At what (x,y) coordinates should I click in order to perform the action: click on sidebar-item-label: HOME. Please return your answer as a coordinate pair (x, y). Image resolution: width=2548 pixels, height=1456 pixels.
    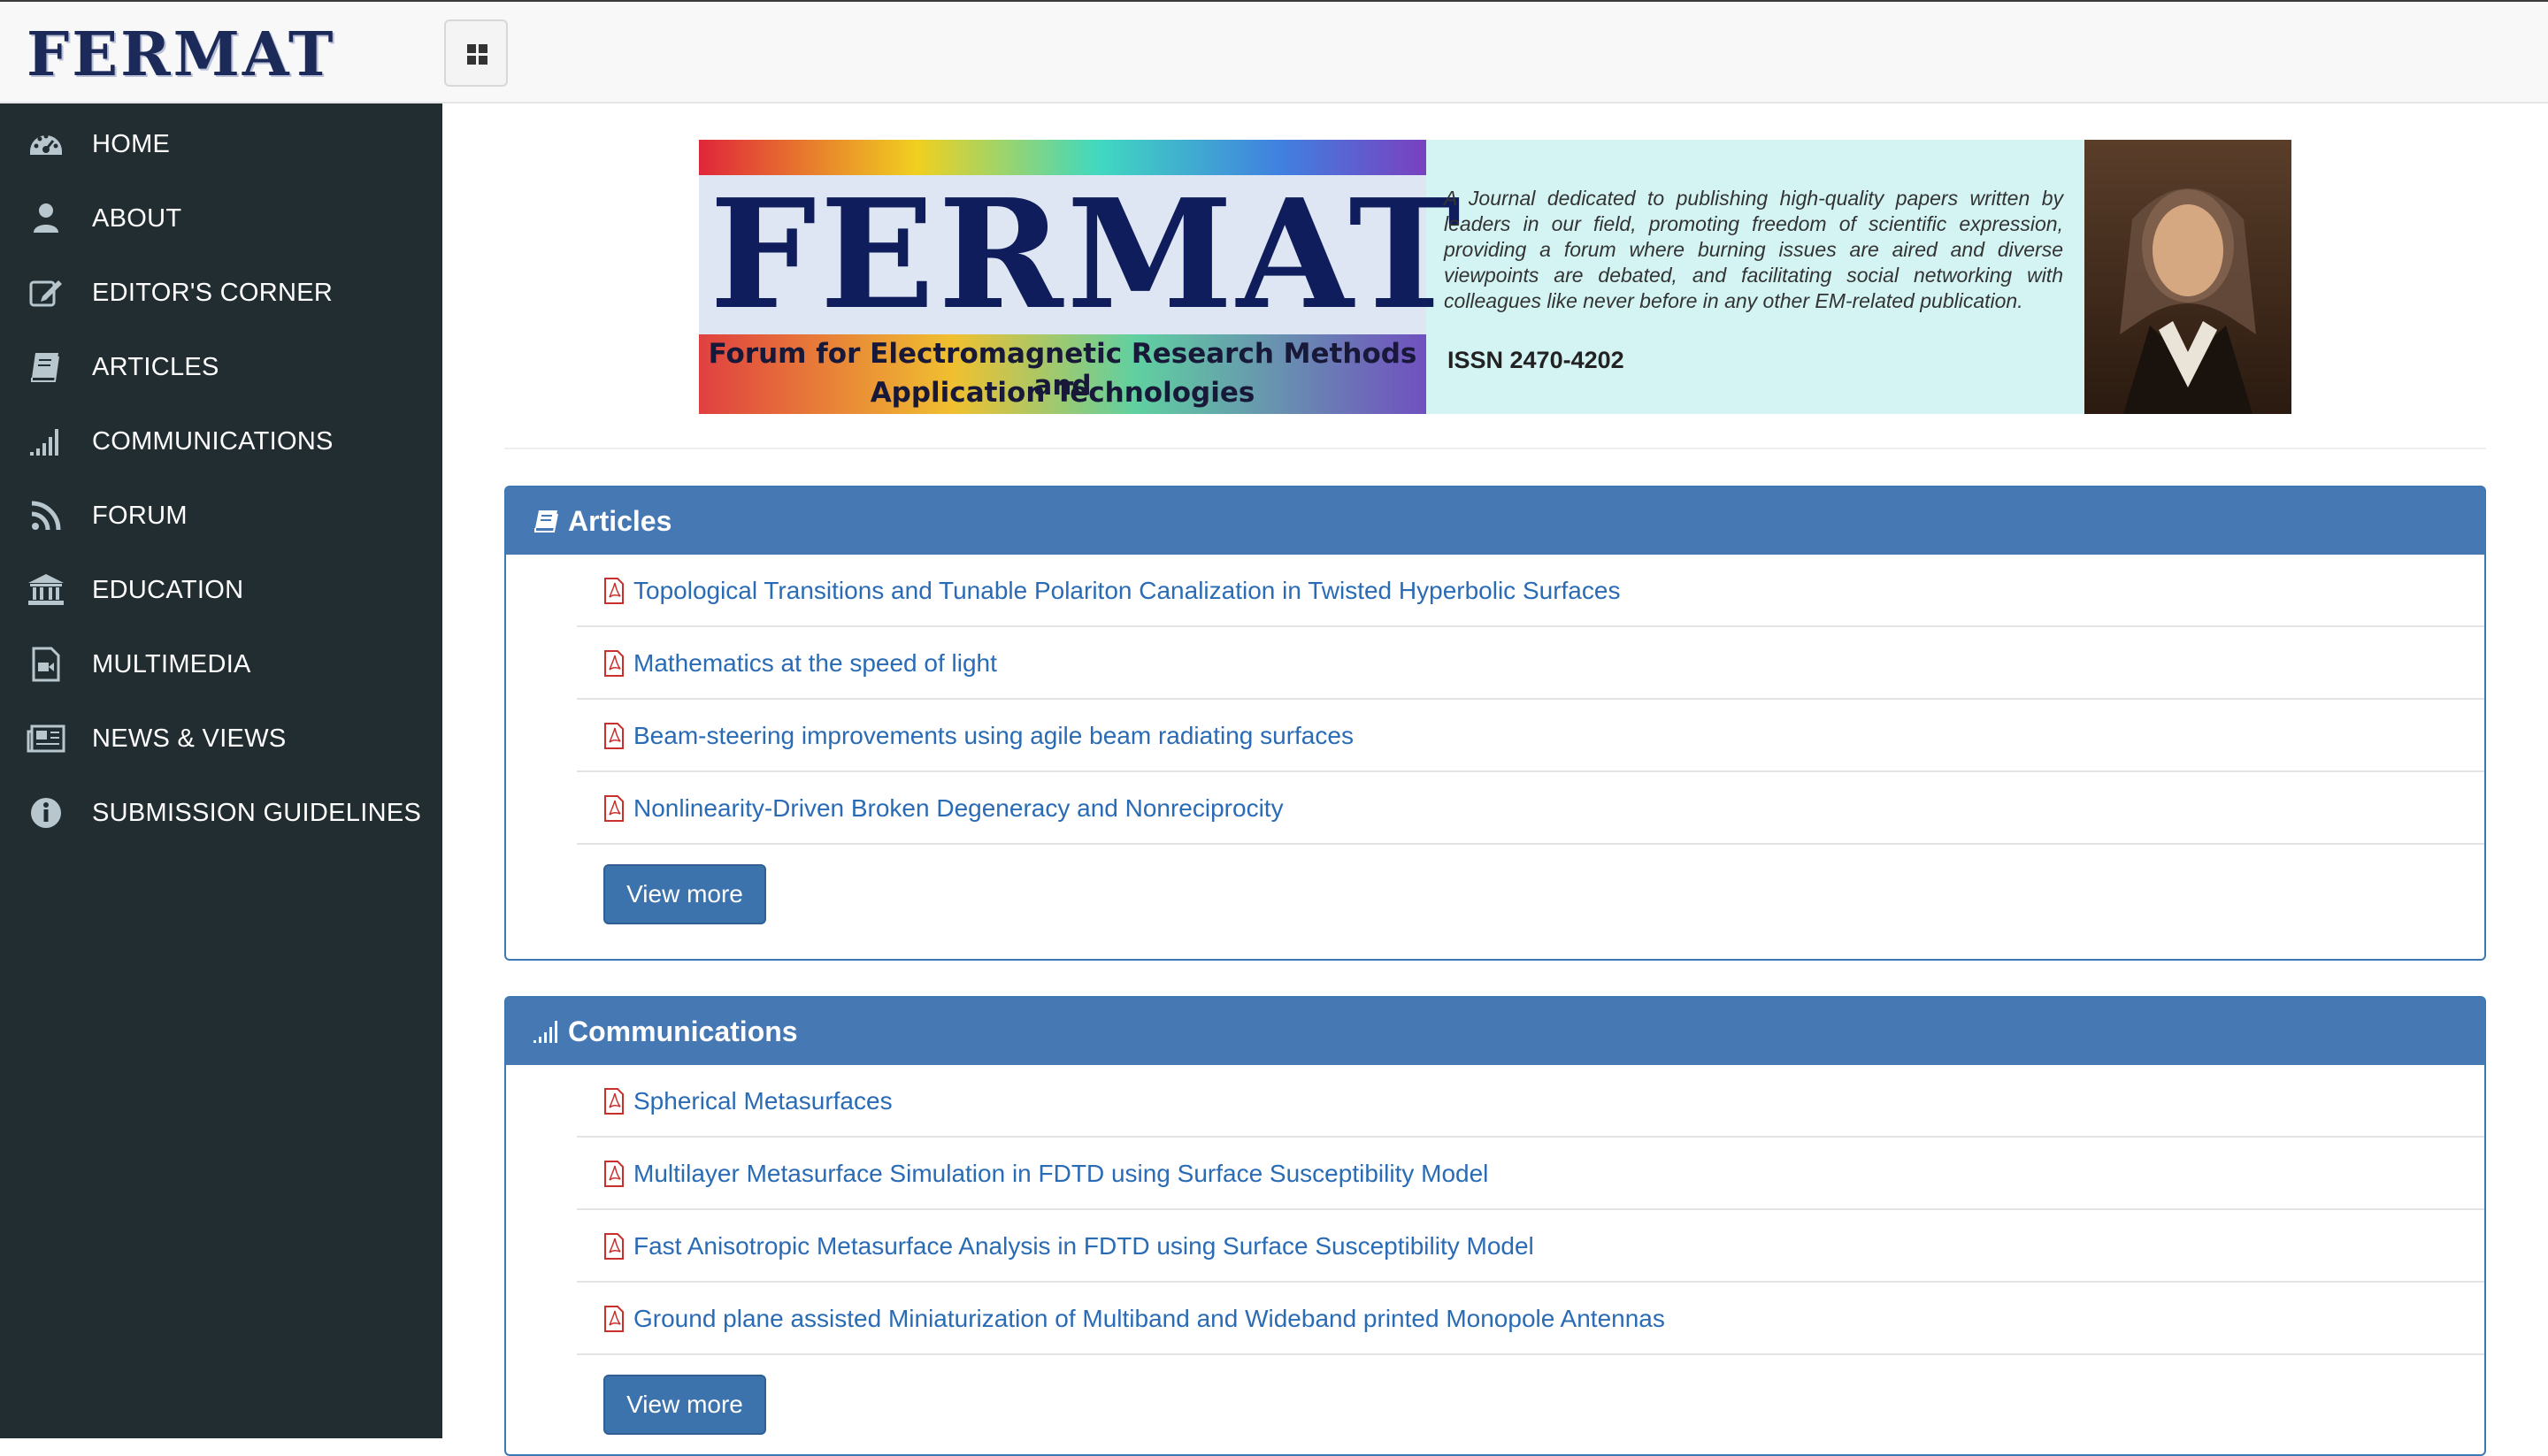
    Looking at the image, I should click on (132, 144).